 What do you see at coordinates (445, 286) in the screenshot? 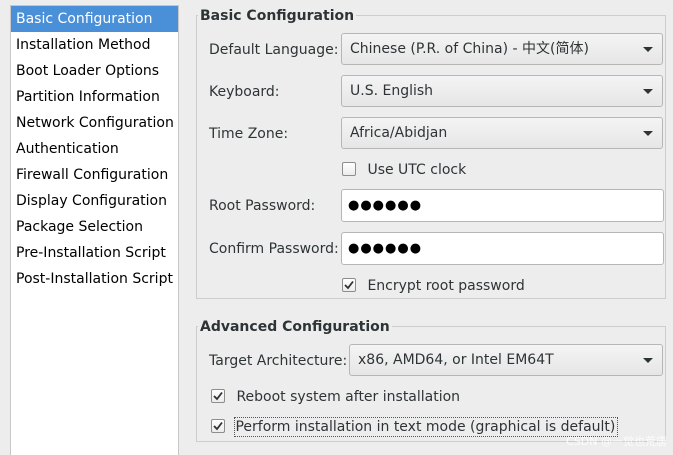
I see `encrypt-password-label: Encrypt root password` at bounding box center [445, 286].